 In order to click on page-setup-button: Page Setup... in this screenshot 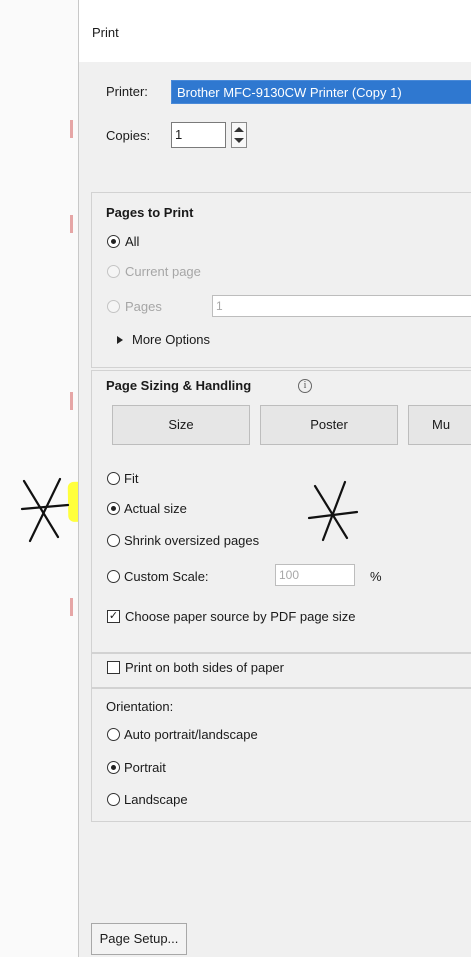, I will do `click(139, 939)`.